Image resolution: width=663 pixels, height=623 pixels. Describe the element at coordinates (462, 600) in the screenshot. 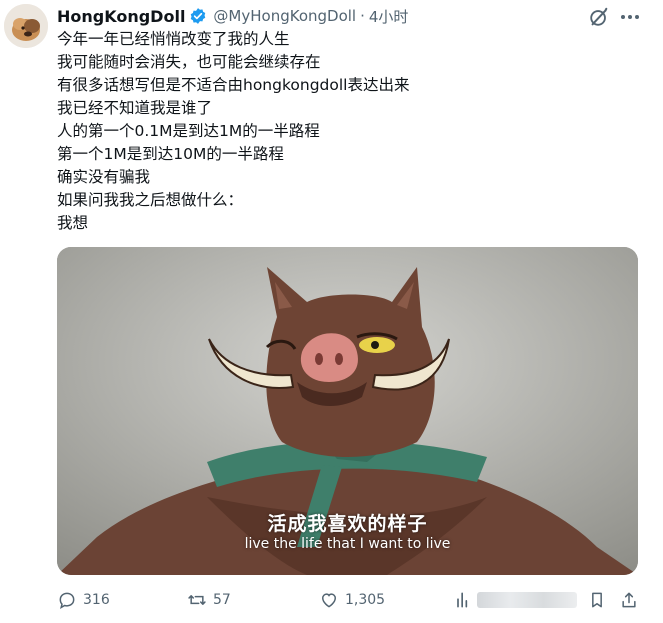

I see `views-icon` at that location.